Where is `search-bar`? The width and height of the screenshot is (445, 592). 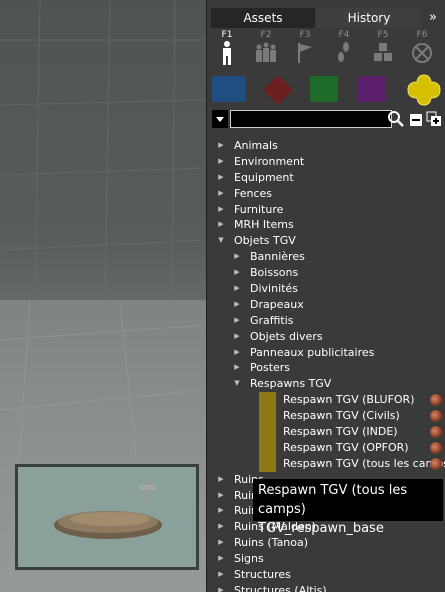 search-bar is located at coordinates (326, 120).